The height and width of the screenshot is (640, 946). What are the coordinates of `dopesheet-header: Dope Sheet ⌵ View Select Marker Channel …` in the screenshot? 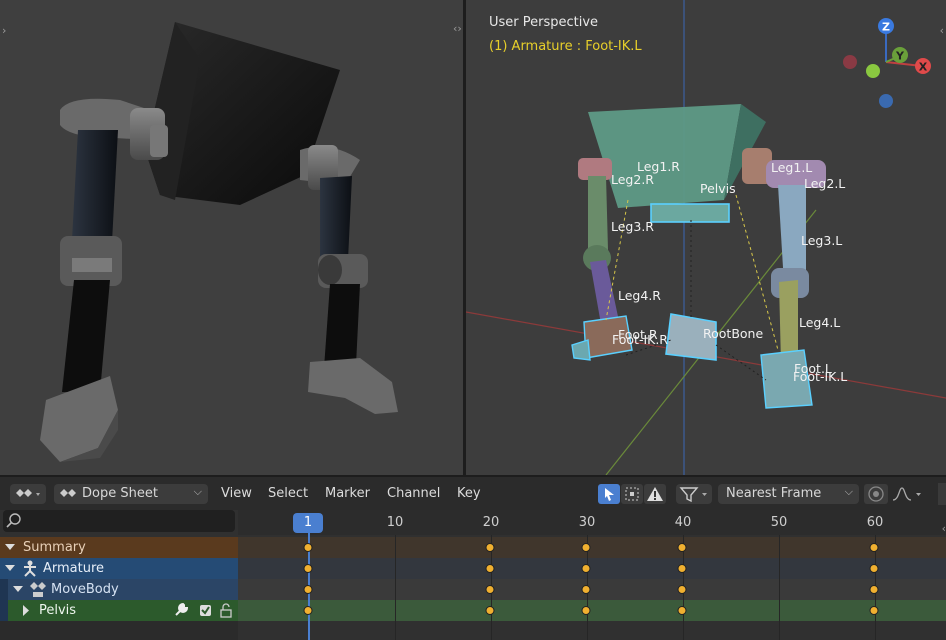 It's located at (473, 493).